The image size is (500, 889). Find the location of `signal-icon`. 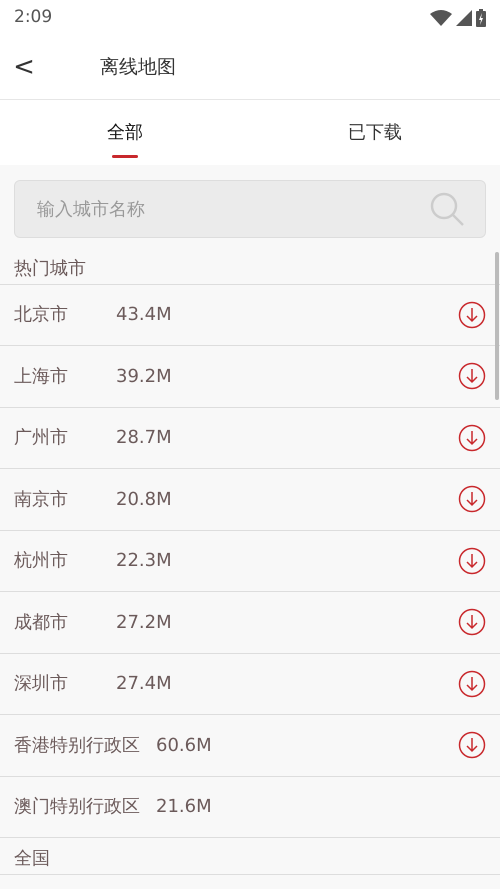

signal-icon is located at coordinates (464, 18).